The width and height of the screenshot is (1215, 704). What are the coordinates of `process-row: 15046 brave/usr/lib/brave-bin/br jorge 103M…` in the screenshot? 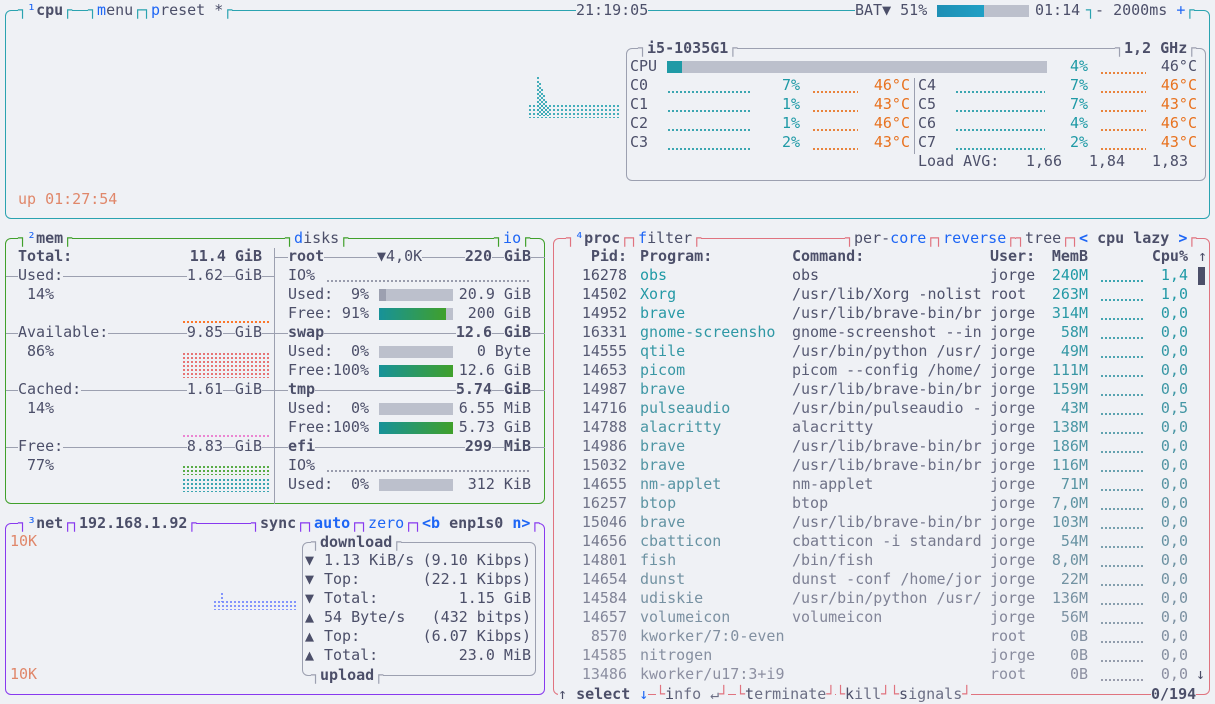 It's located at (878, 522).